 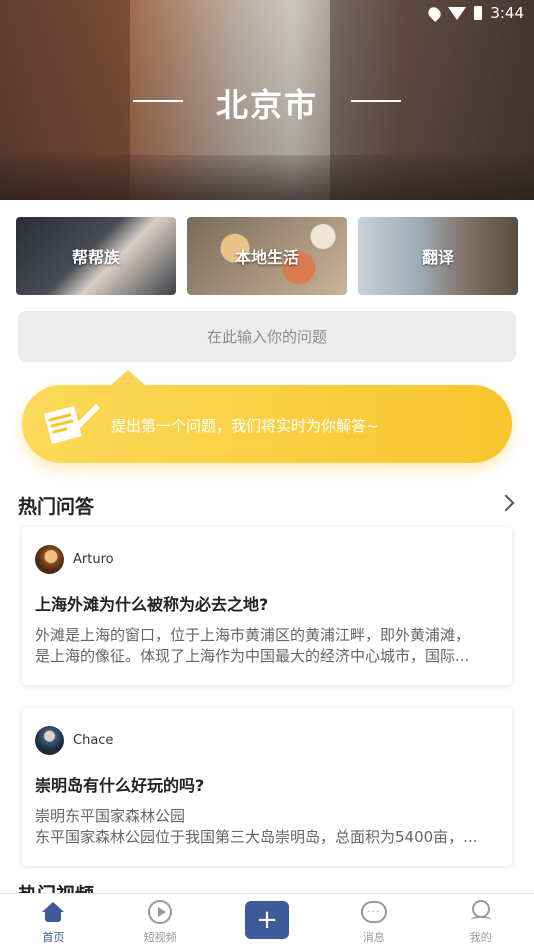 What do you see at coordinates (93, 740) in the screenshot?
I see `username: Chace` at bounding box center [93, 740].